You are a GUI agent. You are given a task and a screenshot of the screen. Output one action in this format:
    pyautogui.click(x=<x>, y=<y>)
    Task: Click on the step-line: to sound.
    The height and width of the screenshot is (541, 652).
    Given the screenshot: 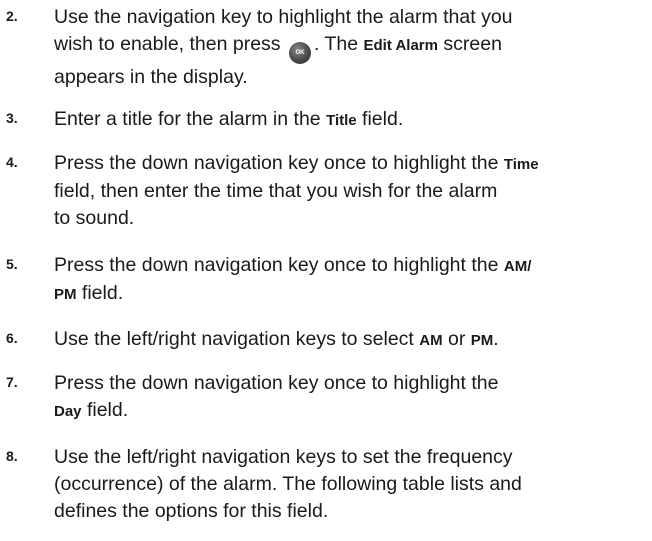 What is the action you would take?
    pyautogui.click(x=353, y=218)
    